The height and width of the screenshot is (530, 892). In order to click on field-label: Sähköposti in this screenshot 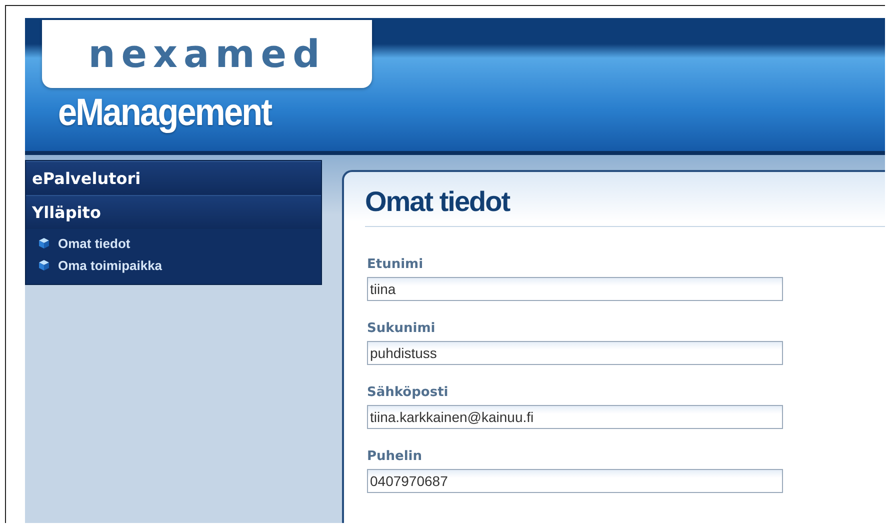, I will do `click(408, 392)`.